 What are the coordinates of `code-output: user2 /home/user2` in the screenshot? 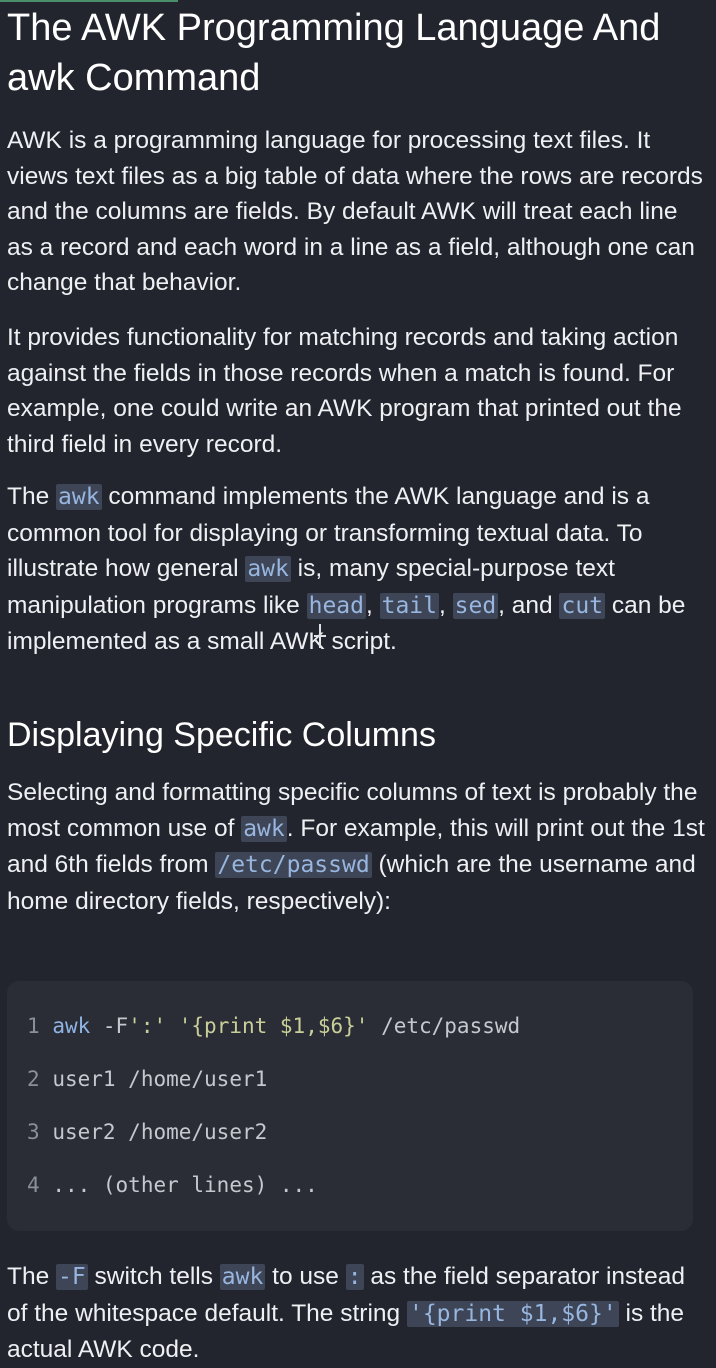 It's located at (160, 1132).